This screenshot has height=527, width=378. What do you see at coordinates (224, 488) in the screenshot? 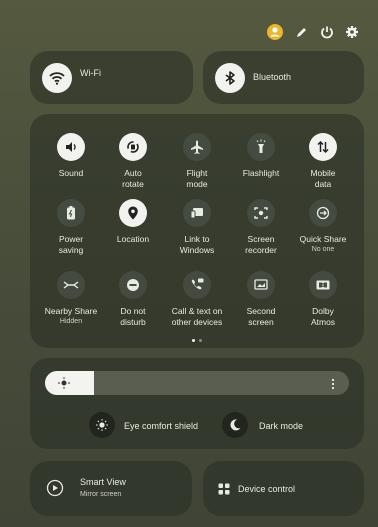
I see `device-control-icon` at bounding box center [224, 488].